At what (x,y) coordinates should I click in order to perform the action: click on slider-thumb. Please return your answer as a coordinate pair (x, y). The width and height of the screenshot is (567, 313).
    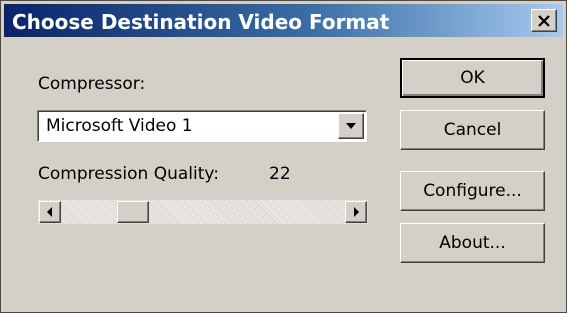
    Looking at the image, I should click on (133, 212).